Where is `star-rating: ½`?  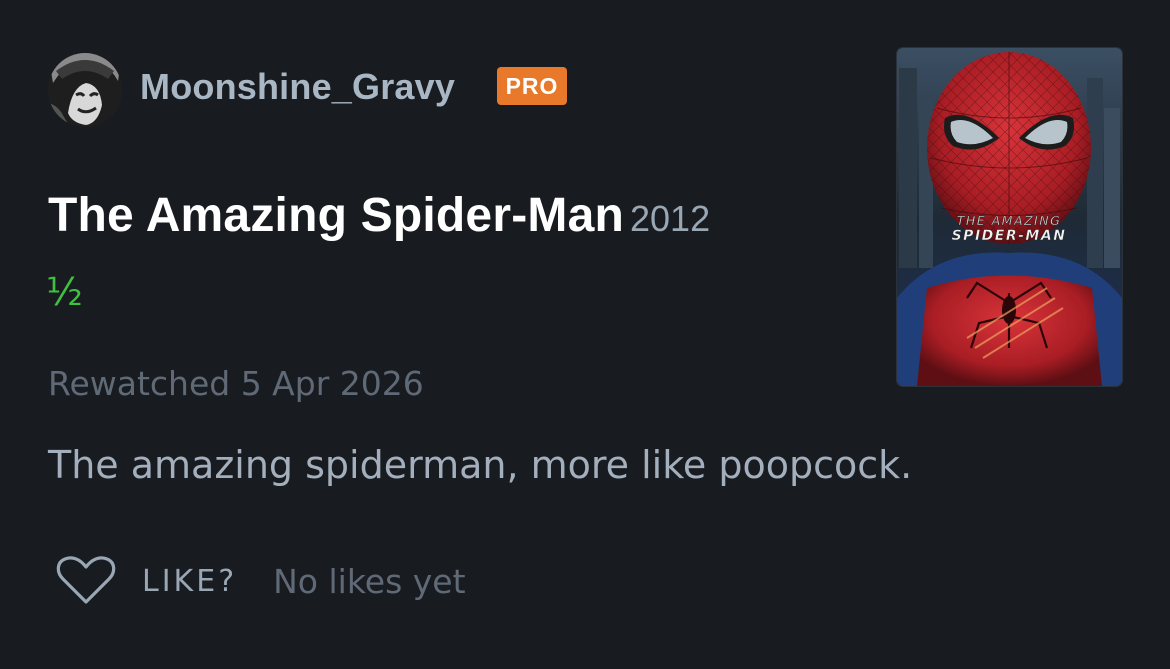 star-rating: ½ is located at coordinates (64, 292).